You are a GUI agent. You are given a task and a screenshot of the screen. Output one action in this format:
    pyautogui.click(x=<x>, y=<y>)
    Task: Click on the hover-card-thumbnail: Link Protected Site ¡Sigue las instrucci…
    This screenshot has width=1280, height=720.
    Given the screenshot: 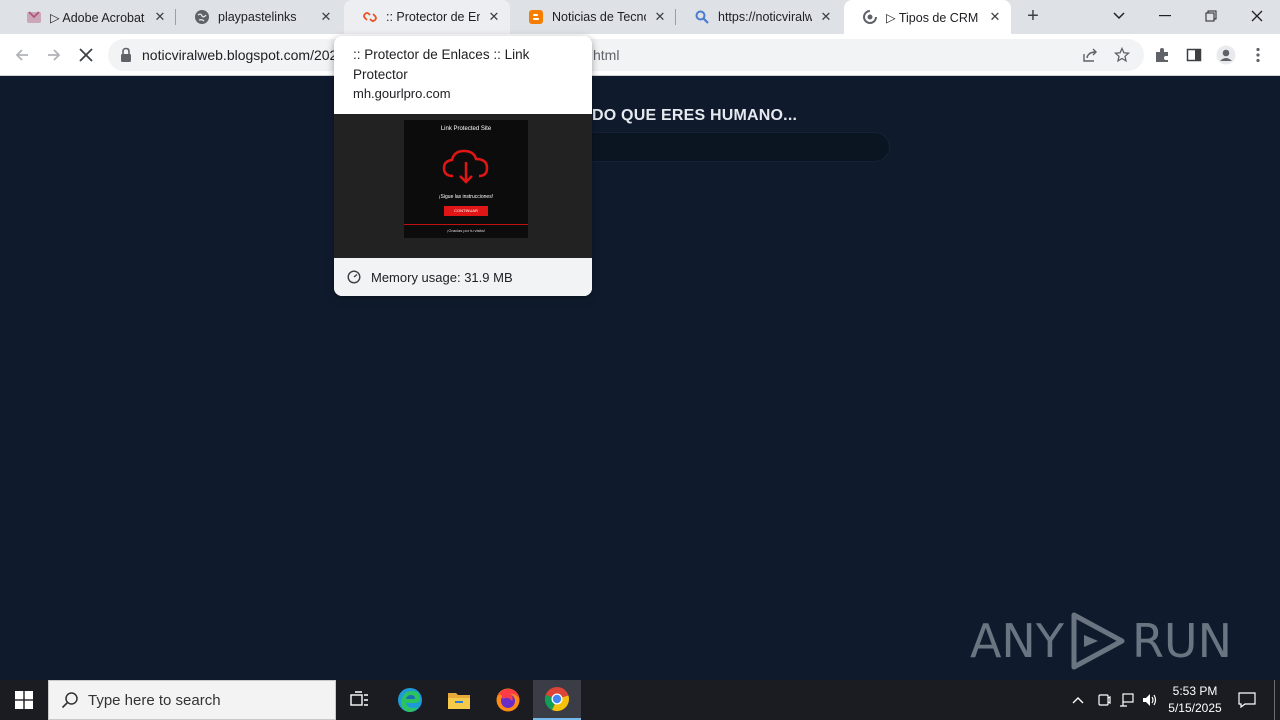 What is the action you would take?
    pyautogui.click(x=463, y=186)
    